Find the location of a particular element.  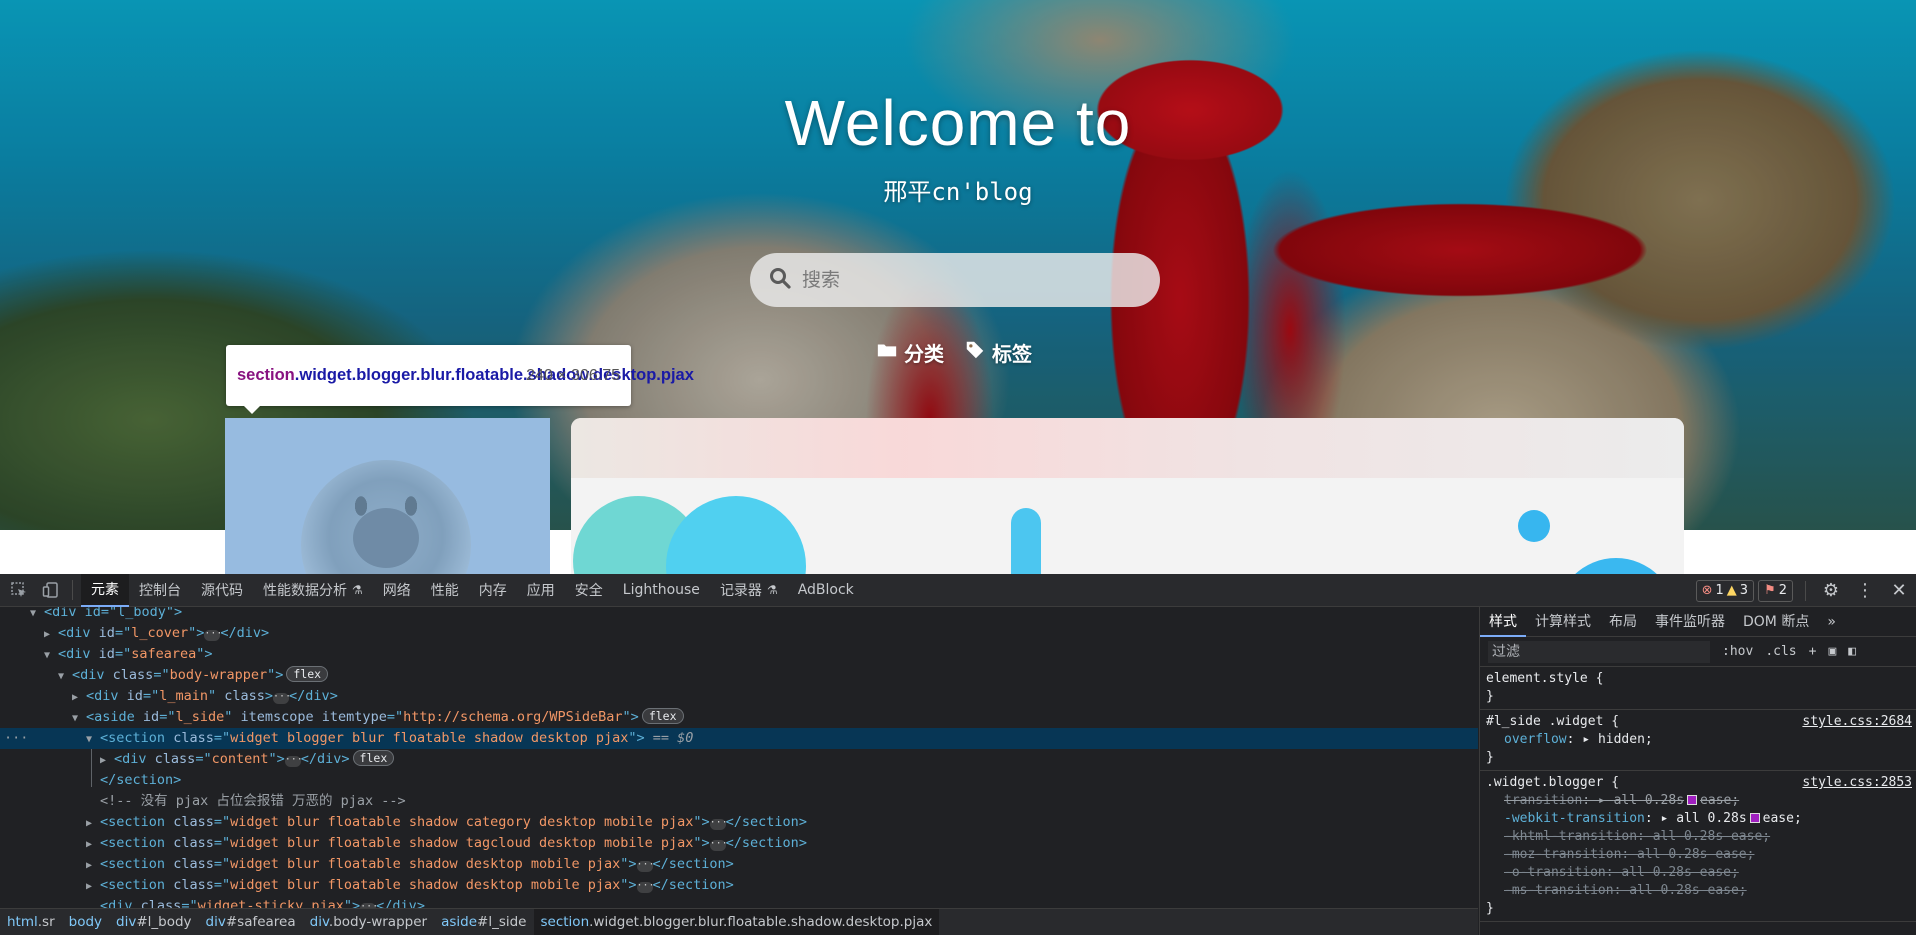

tab-label: 记录器 is located at coordinates (740, 591).